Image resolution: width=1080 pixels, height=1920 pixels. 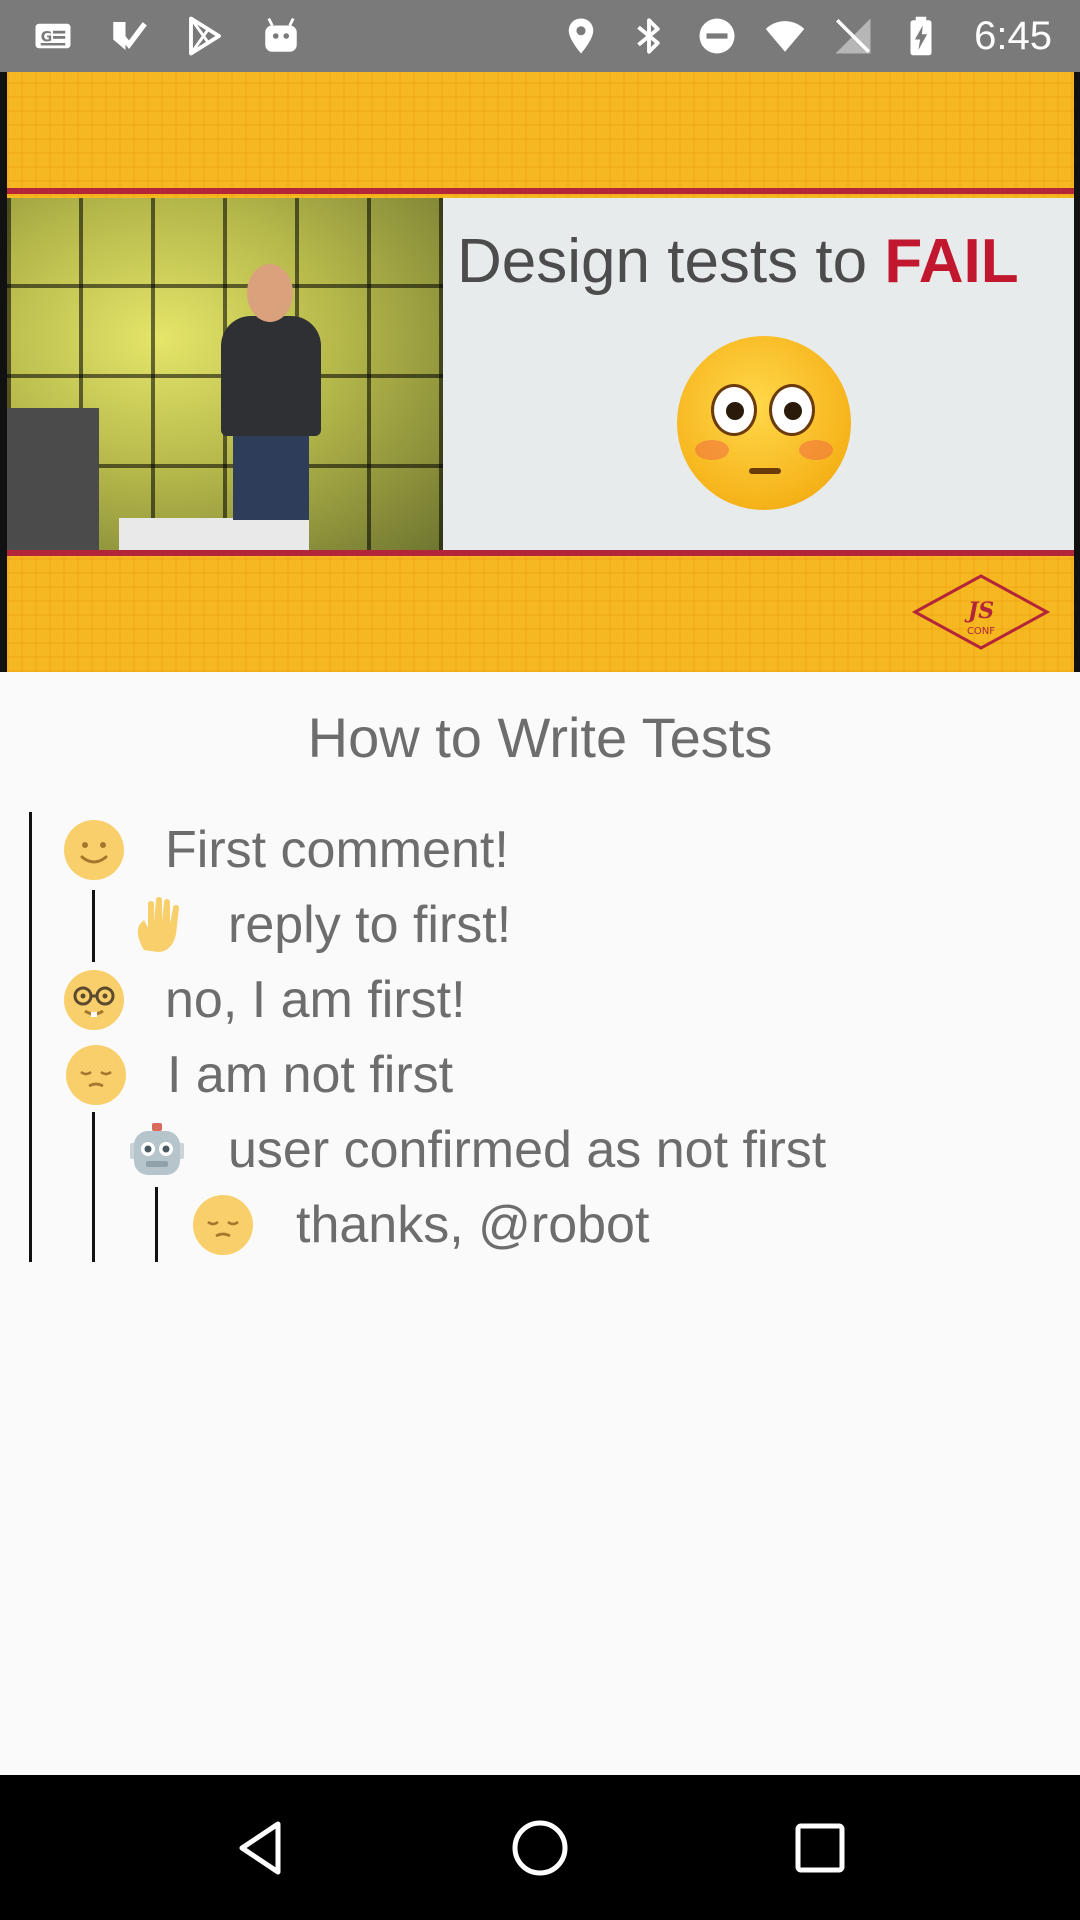 I want to click on comment: no, I am first!, so click(x=263, y=999).